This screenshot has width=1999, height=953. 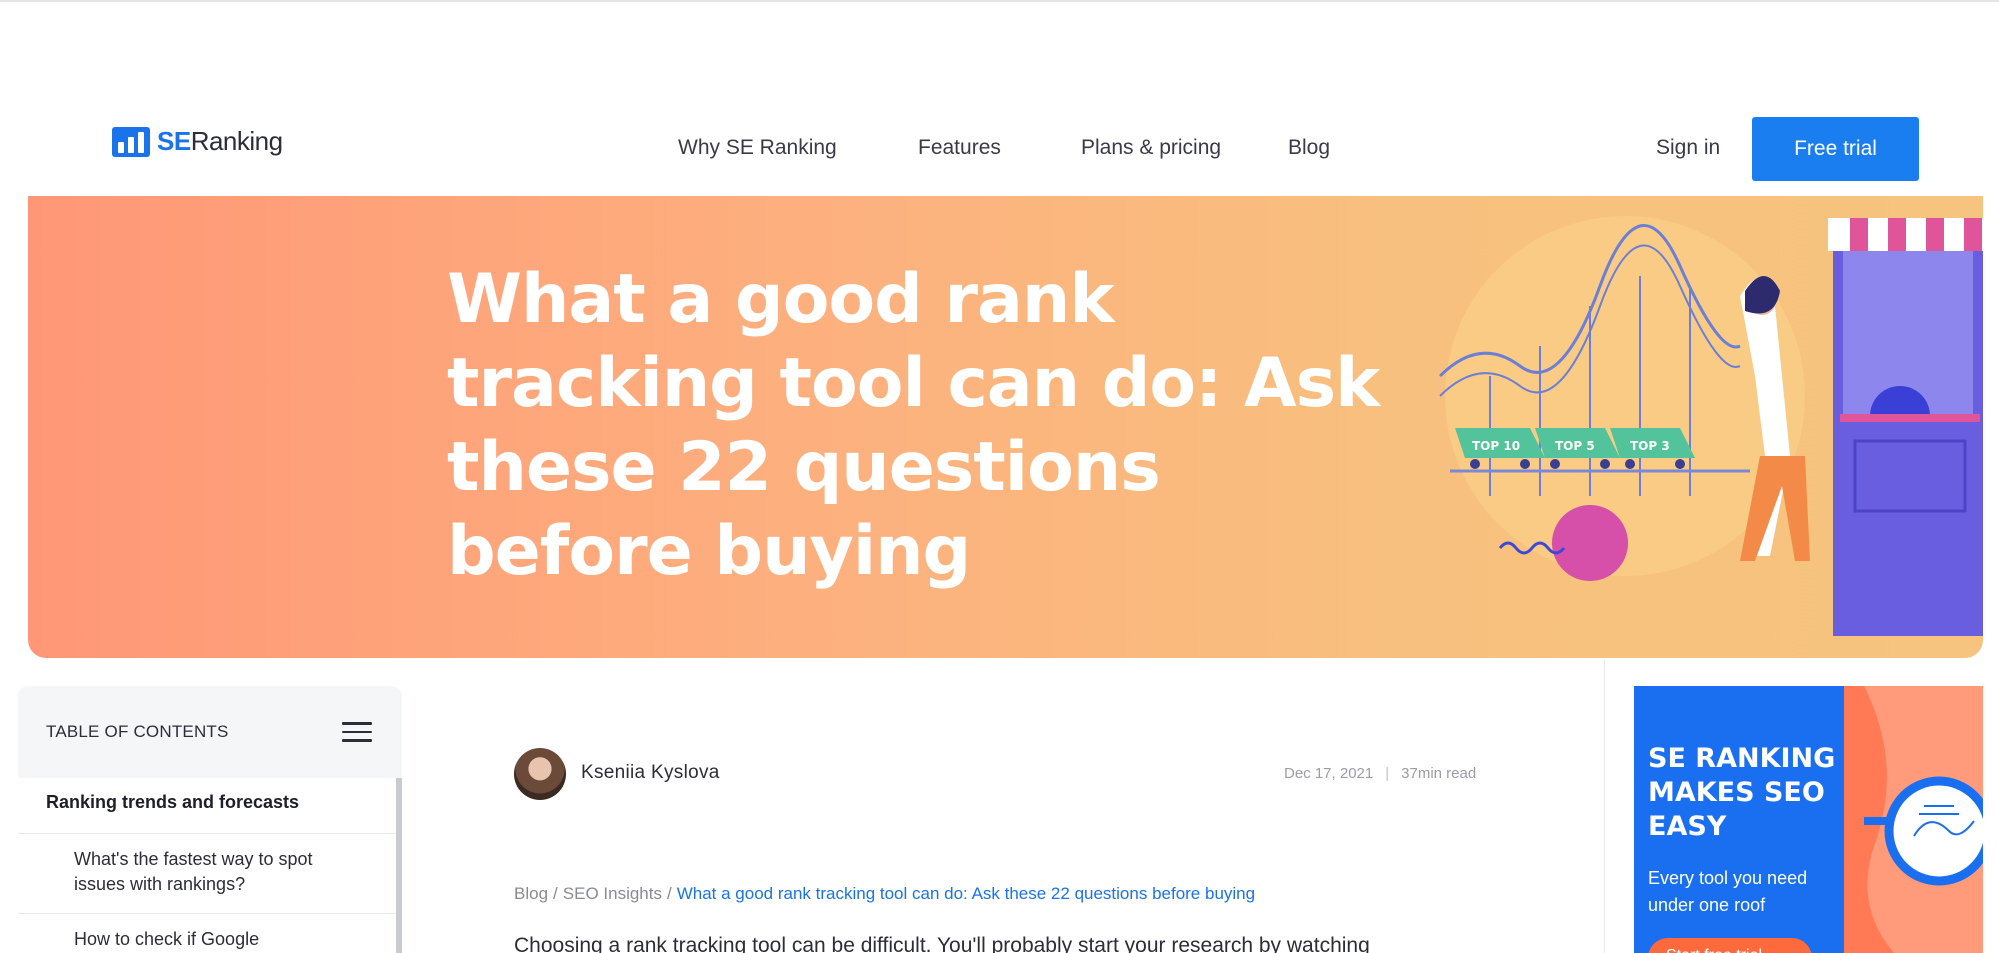 I want to click on sign-in-link: Sign in, so click(x=1688, y=148).